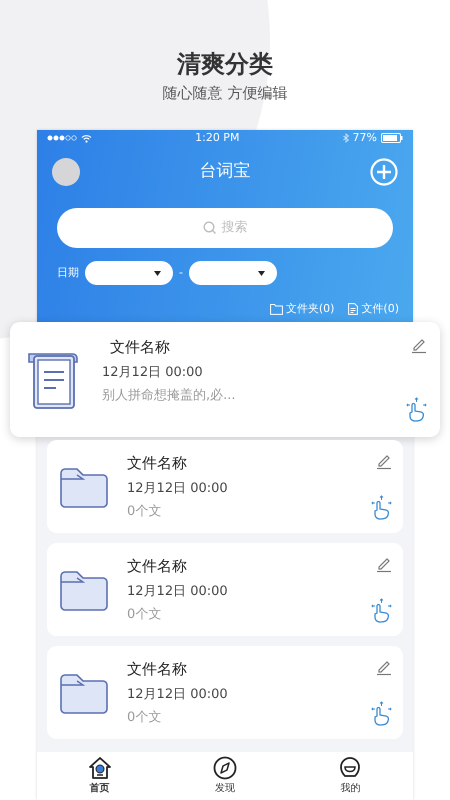 The image size is (450, 800). Describe the element at coordinates (384, 172) in the screenshot. I see `add-icon` at that location.